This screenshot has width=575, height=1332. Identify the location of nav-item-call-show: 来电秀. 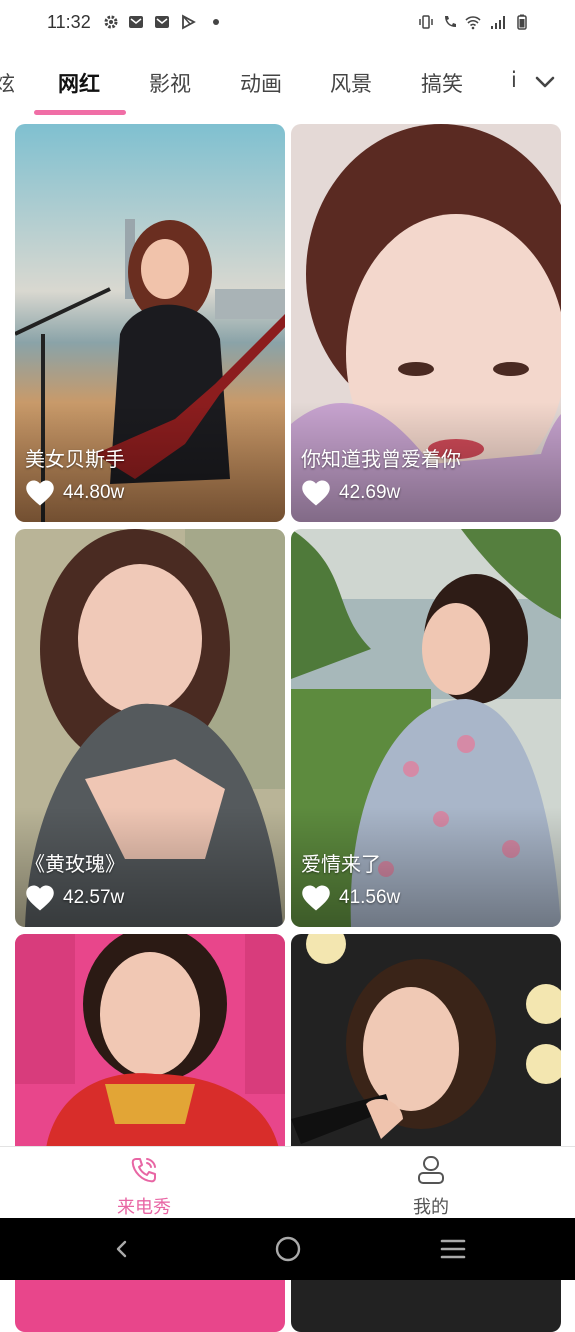
(144, 1183).